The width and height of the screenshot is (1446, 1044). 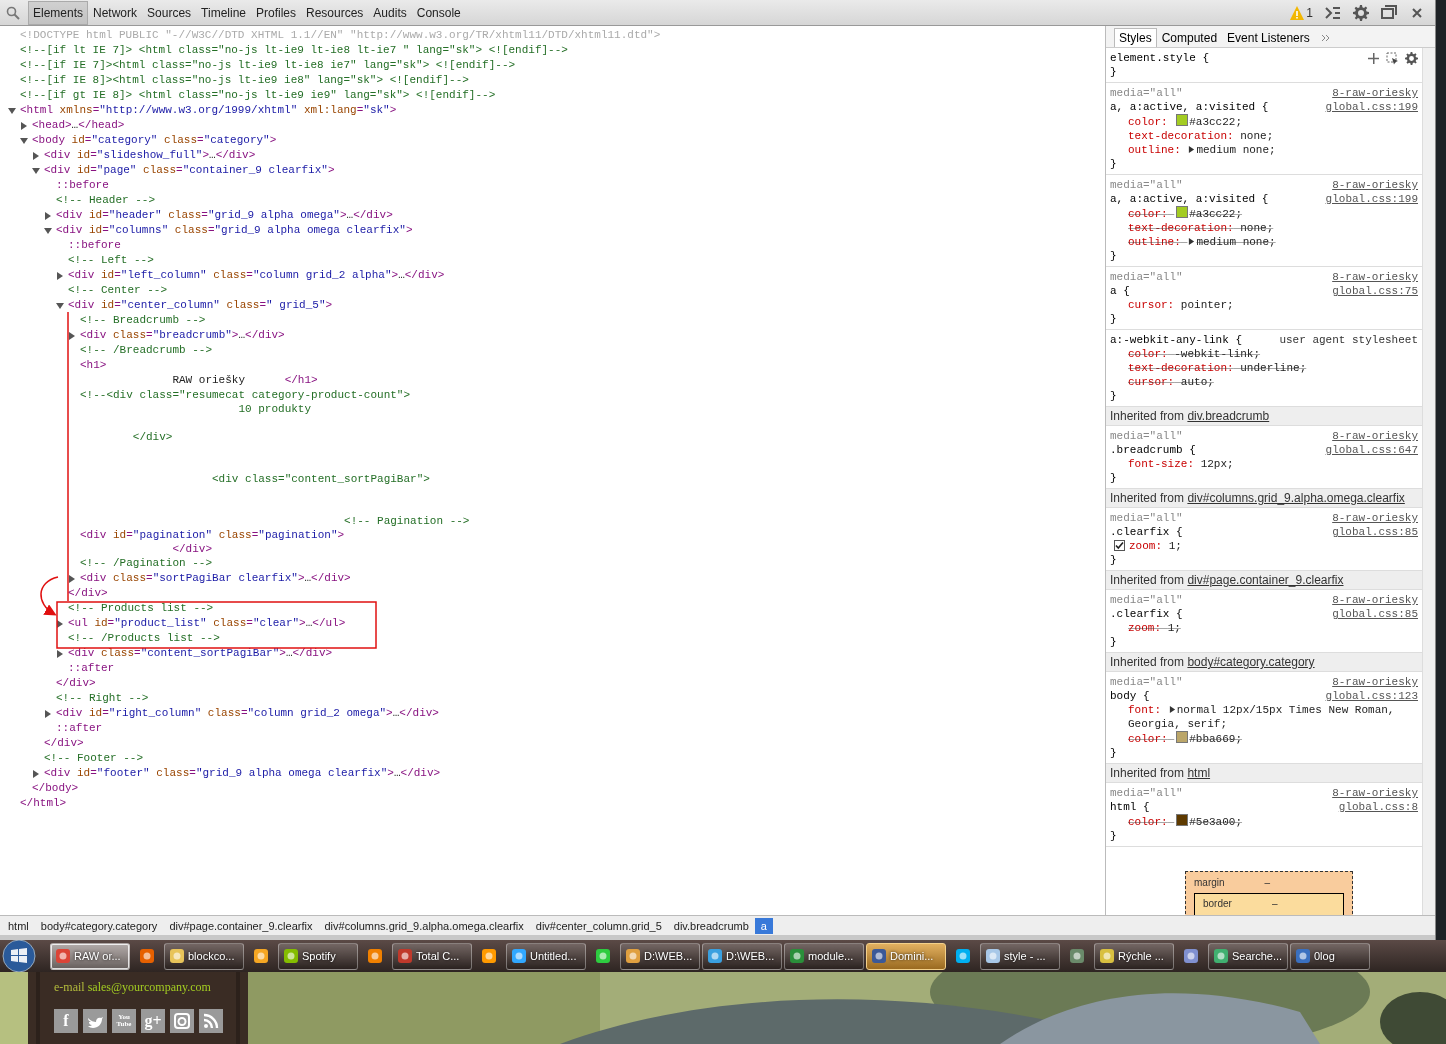 What do you see at coordinates (13, 12) in the screenshot?
I see `search-icon` at bounding box center [13, 12].